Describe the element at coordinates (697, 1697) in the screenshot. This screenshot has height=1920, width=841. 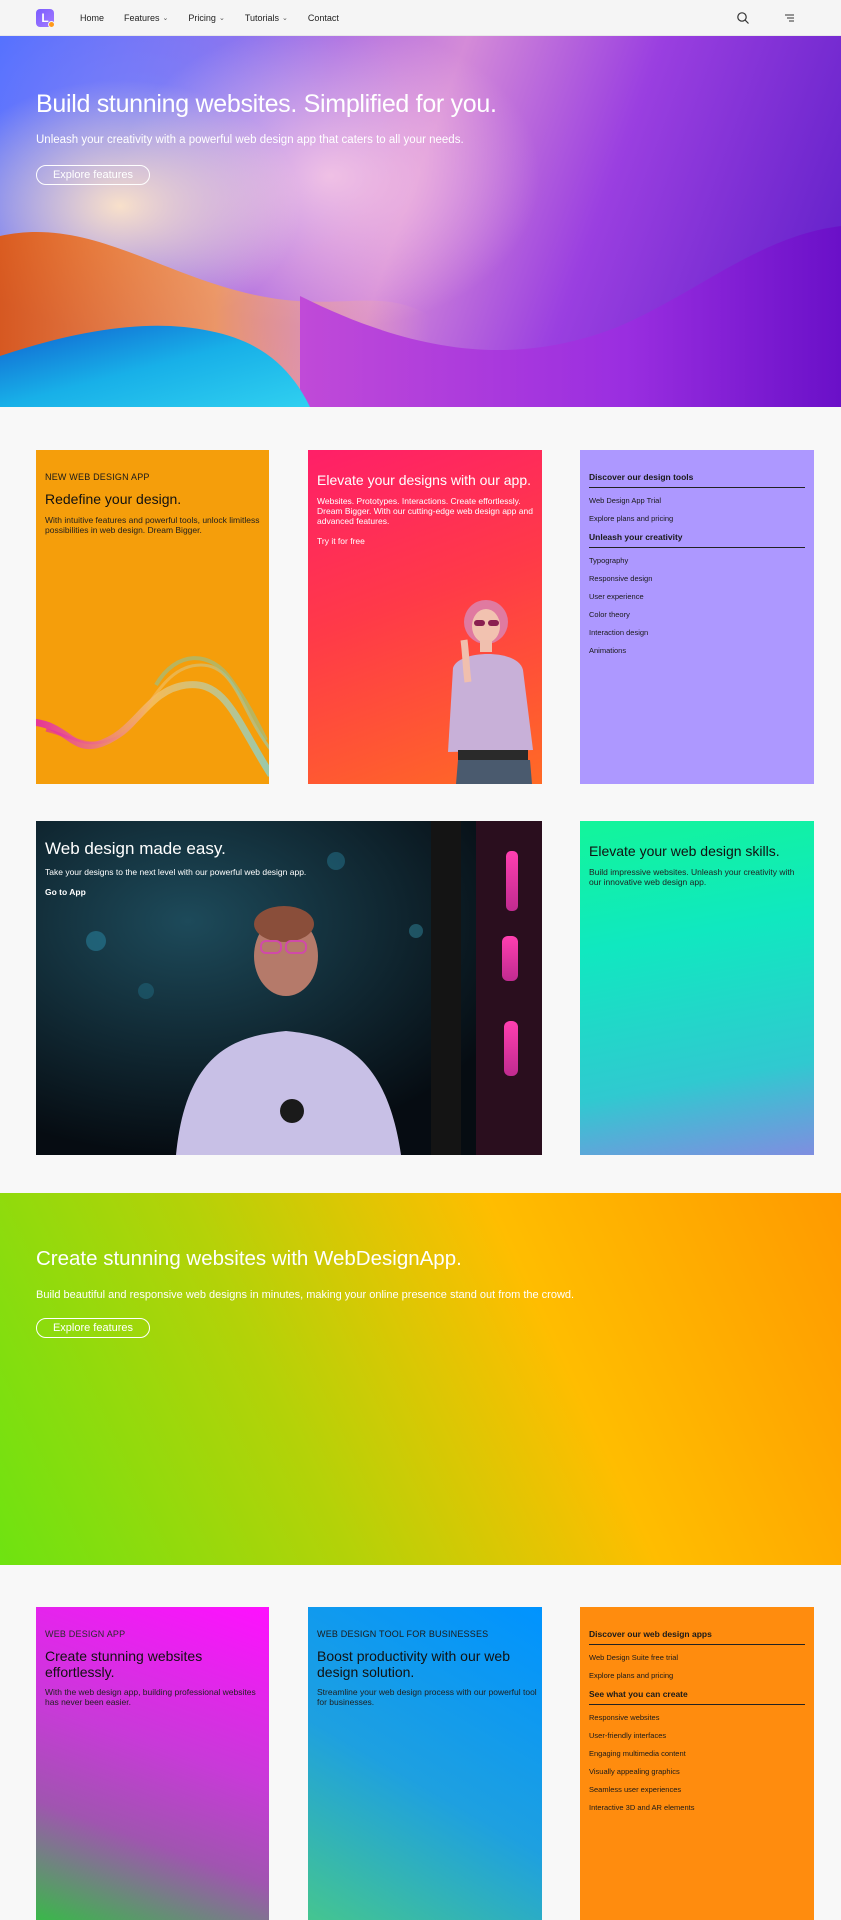
I see `menu-heading: See what you can create` at that location.